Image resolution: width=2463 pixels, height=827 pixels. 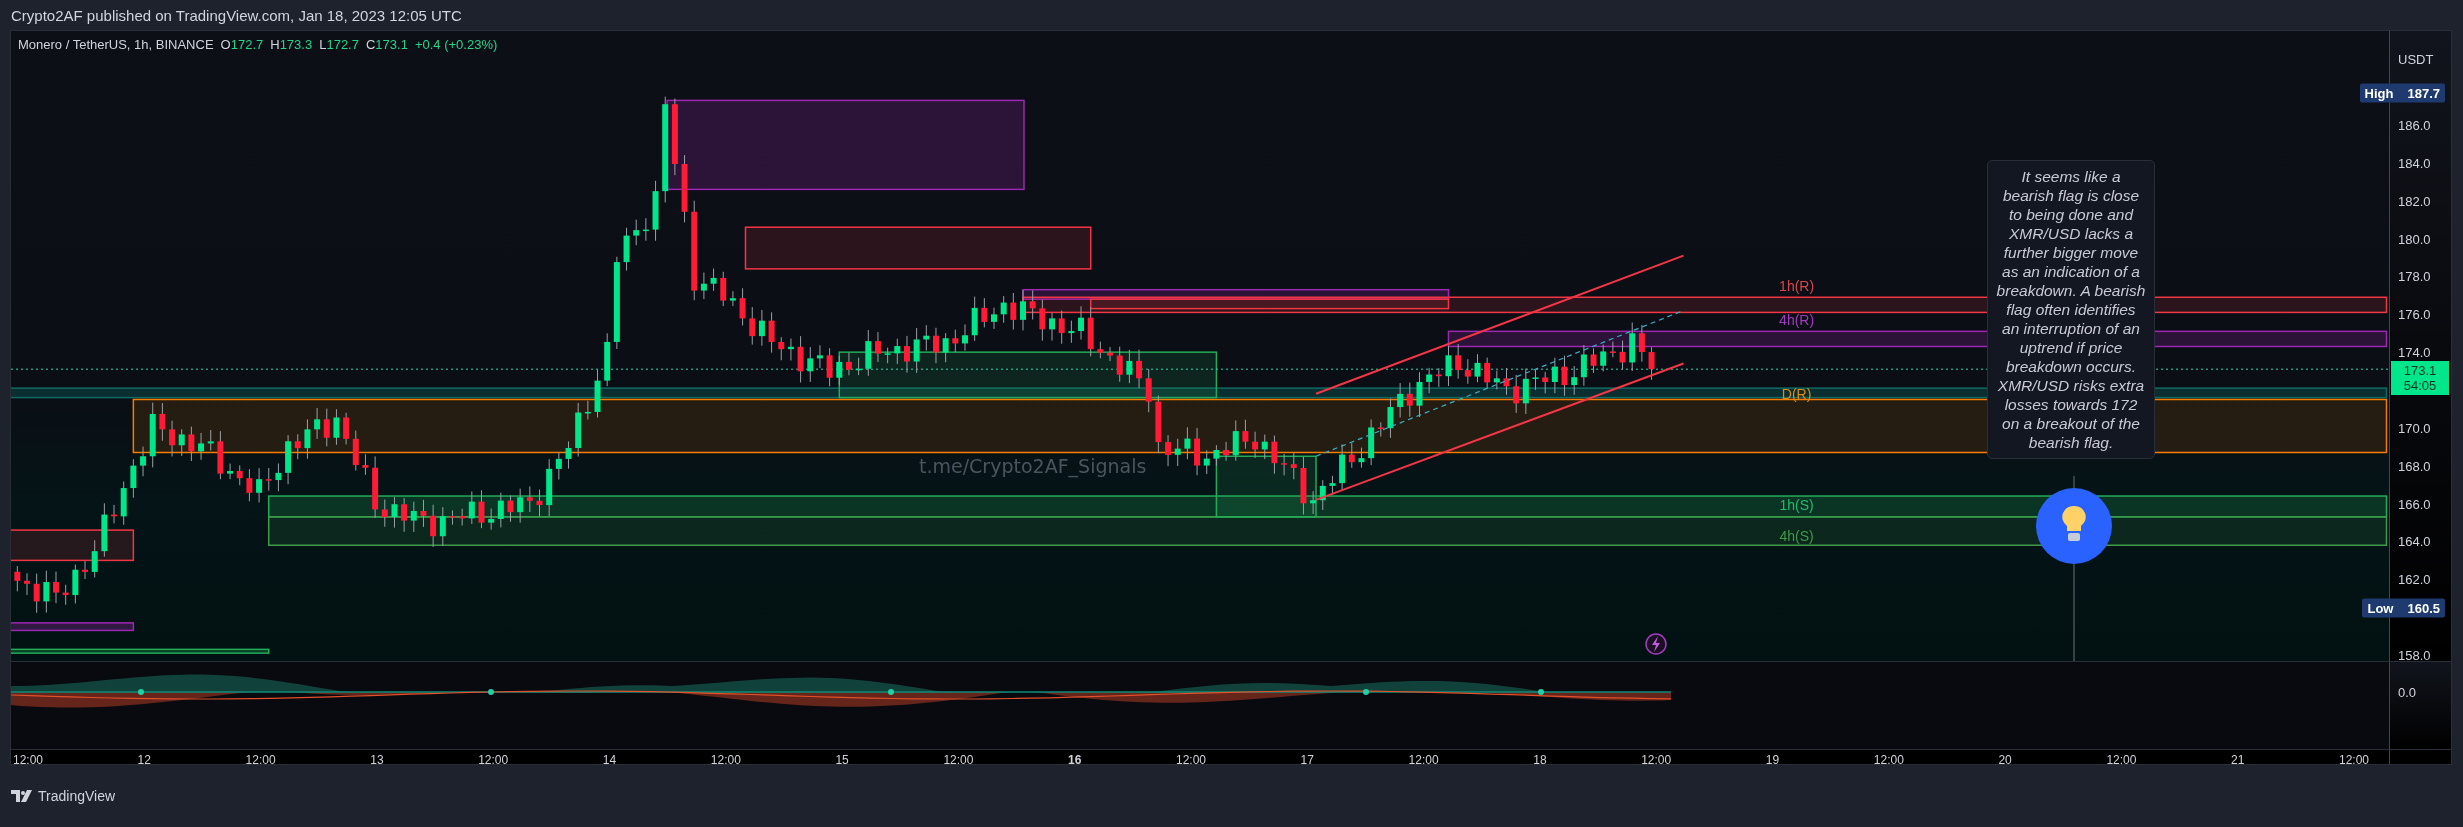 What do you see at coordinates (236, 15) in the screenshot?
I see `publisher-line: Crypto2AF published on TradingView.com, Jan 18, 2023 12:05 UTC` at bounding box center [236, 15].